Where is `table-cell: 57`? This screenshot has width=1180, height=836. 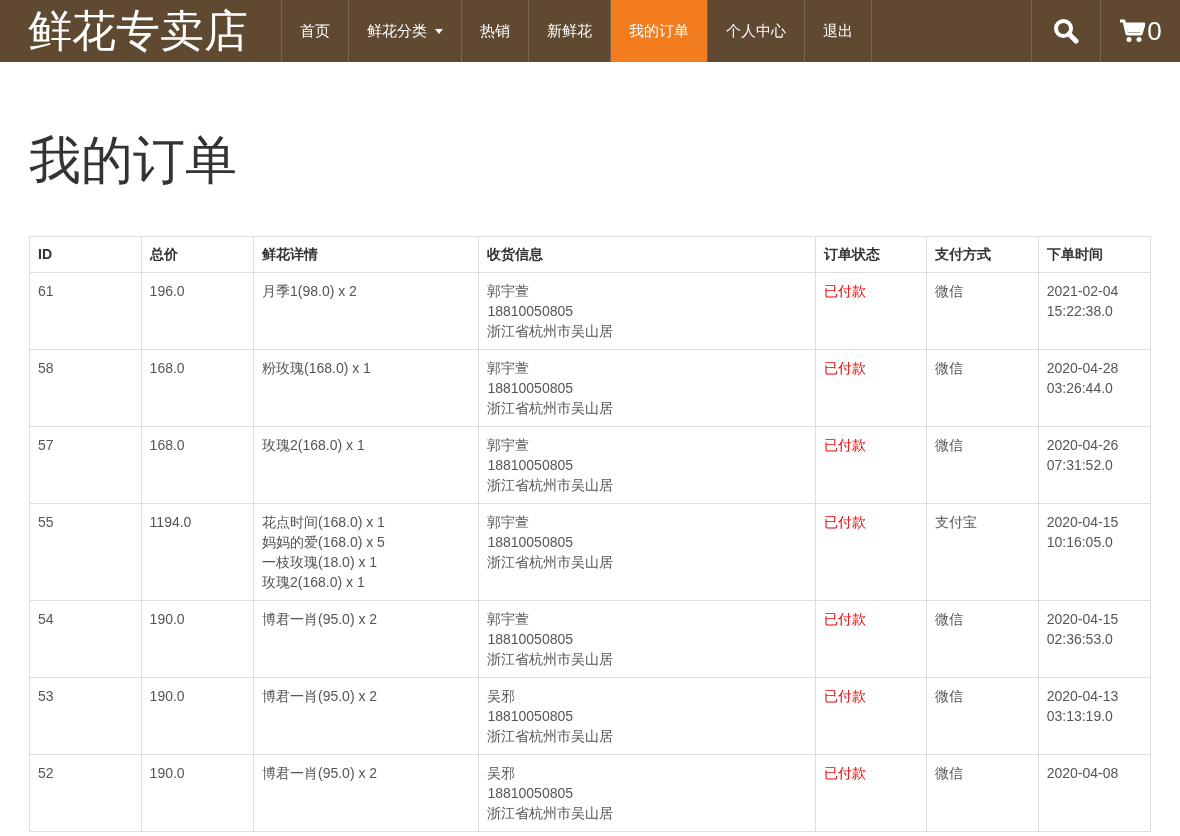
table-cell: 57 is located at coordinates (46, 445).